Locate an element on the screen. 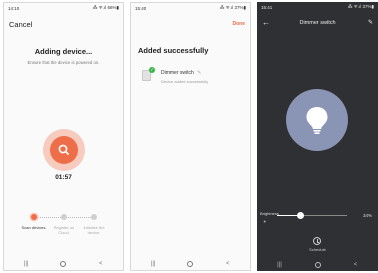  page-title: Added successfully is located at coordinates (173, 50).